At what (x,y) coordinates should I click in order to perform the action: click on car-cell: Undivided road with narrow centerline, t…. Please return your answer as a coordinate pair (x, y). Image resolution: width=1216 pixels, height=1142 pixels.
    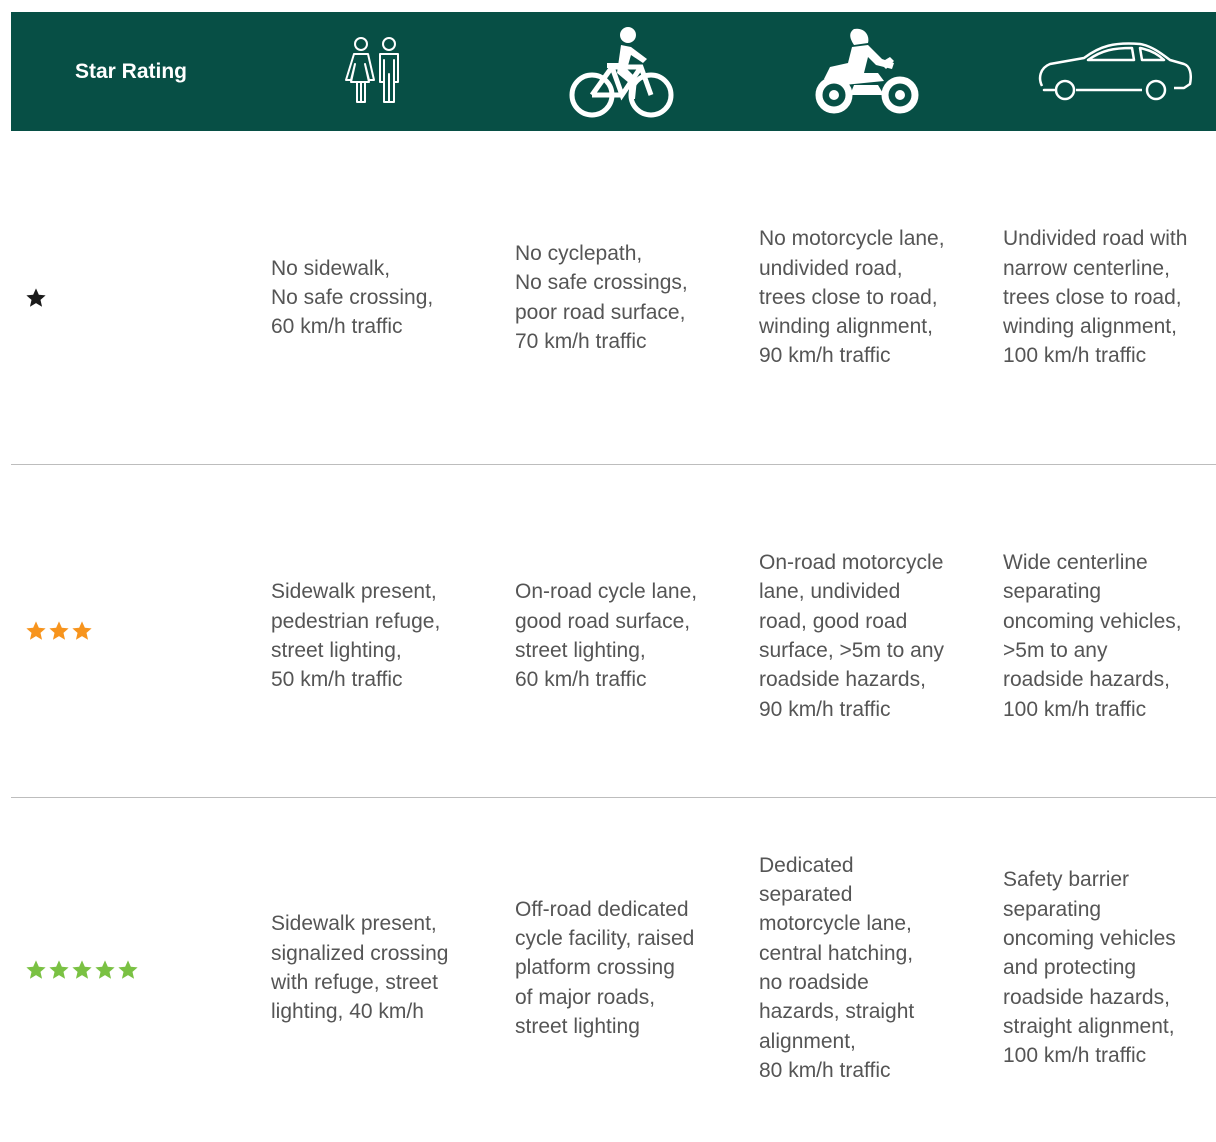
    Looking at the image, I should click on (1095, 297).